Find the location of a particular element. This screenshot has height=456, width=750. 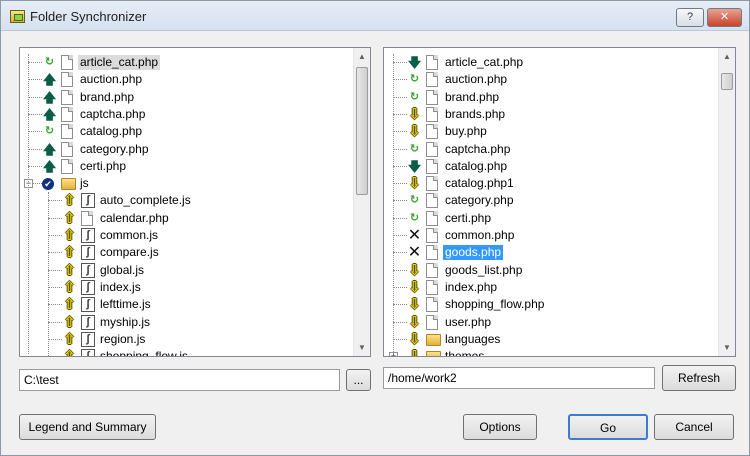

tree-item-label: category.php is located at coordinates (479, 200).